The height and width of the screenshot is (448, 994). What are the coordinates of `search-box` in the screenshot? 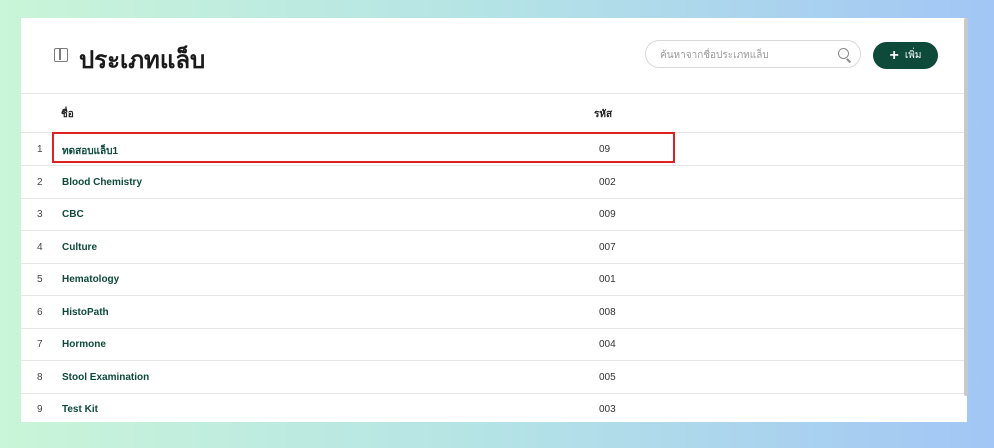 It's located at (753, 54).